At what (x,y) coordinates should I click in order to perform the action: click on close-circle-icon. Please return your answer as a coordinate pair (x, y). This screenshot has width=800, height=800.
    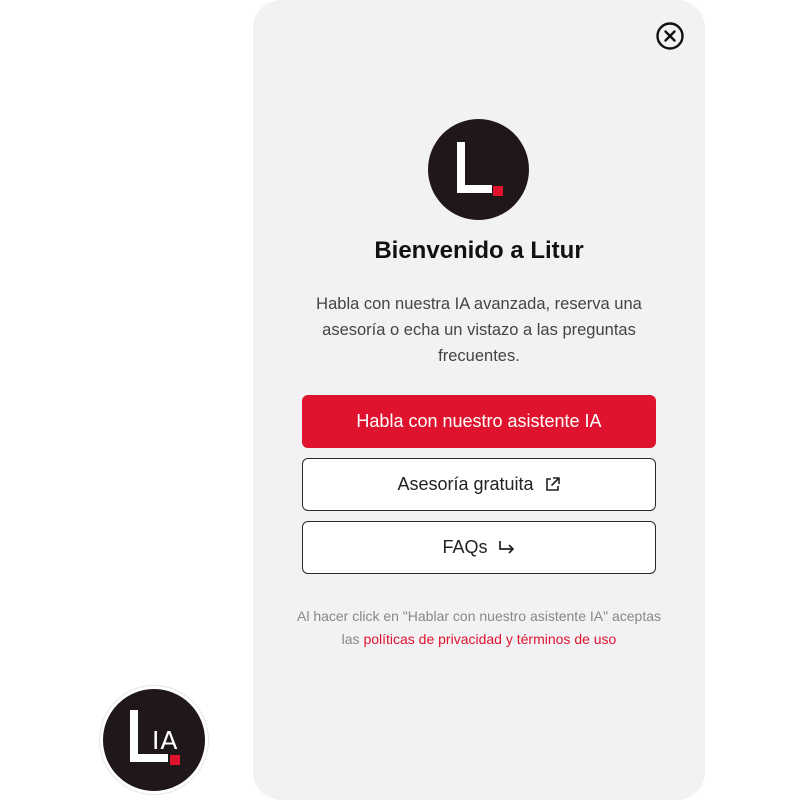
    Looking at the image, I should click on (670, 36).